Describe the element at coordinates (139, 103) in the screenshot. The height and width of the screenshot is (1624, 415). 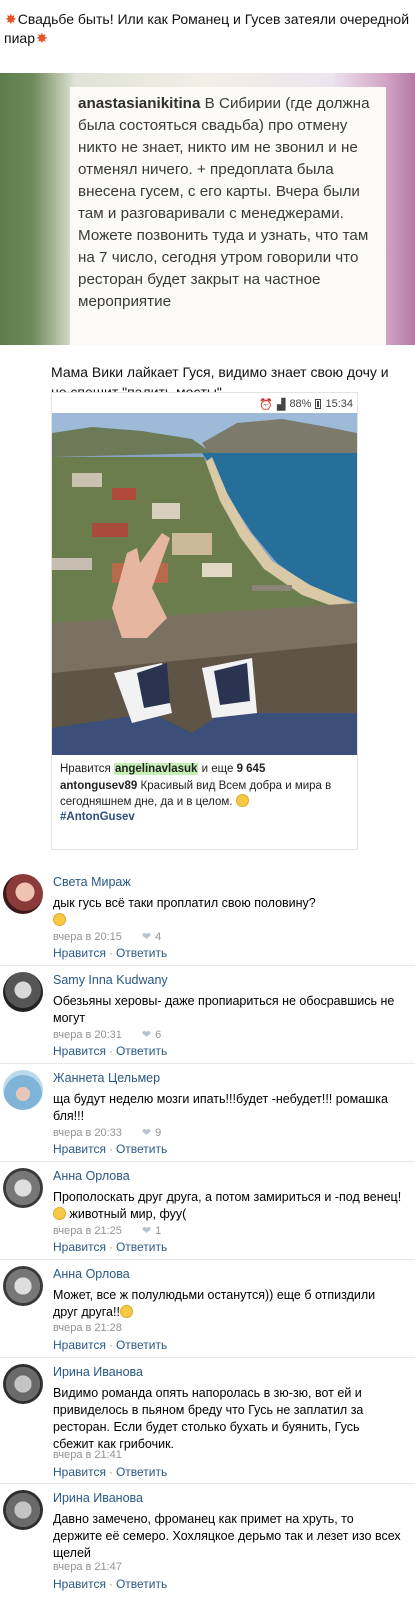
I see `quote-username: anastasianikitina` at that location.